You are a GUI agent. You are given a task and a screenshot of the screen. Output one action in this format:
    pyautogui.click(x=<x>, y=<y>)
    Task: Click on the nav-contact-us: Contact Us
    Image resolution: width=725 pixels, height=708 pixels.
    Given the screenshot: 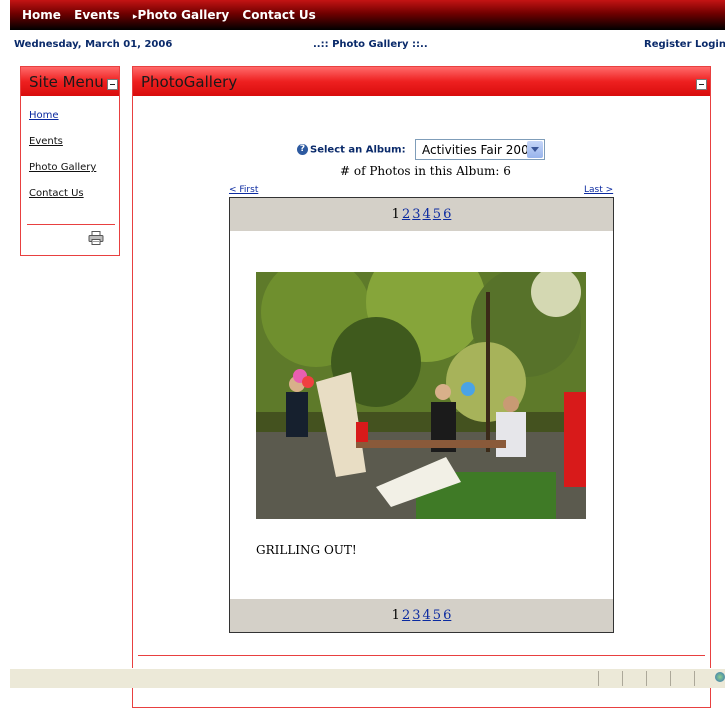 What is the action you would take?
    pyautogui.click(x=278, y=15)
    